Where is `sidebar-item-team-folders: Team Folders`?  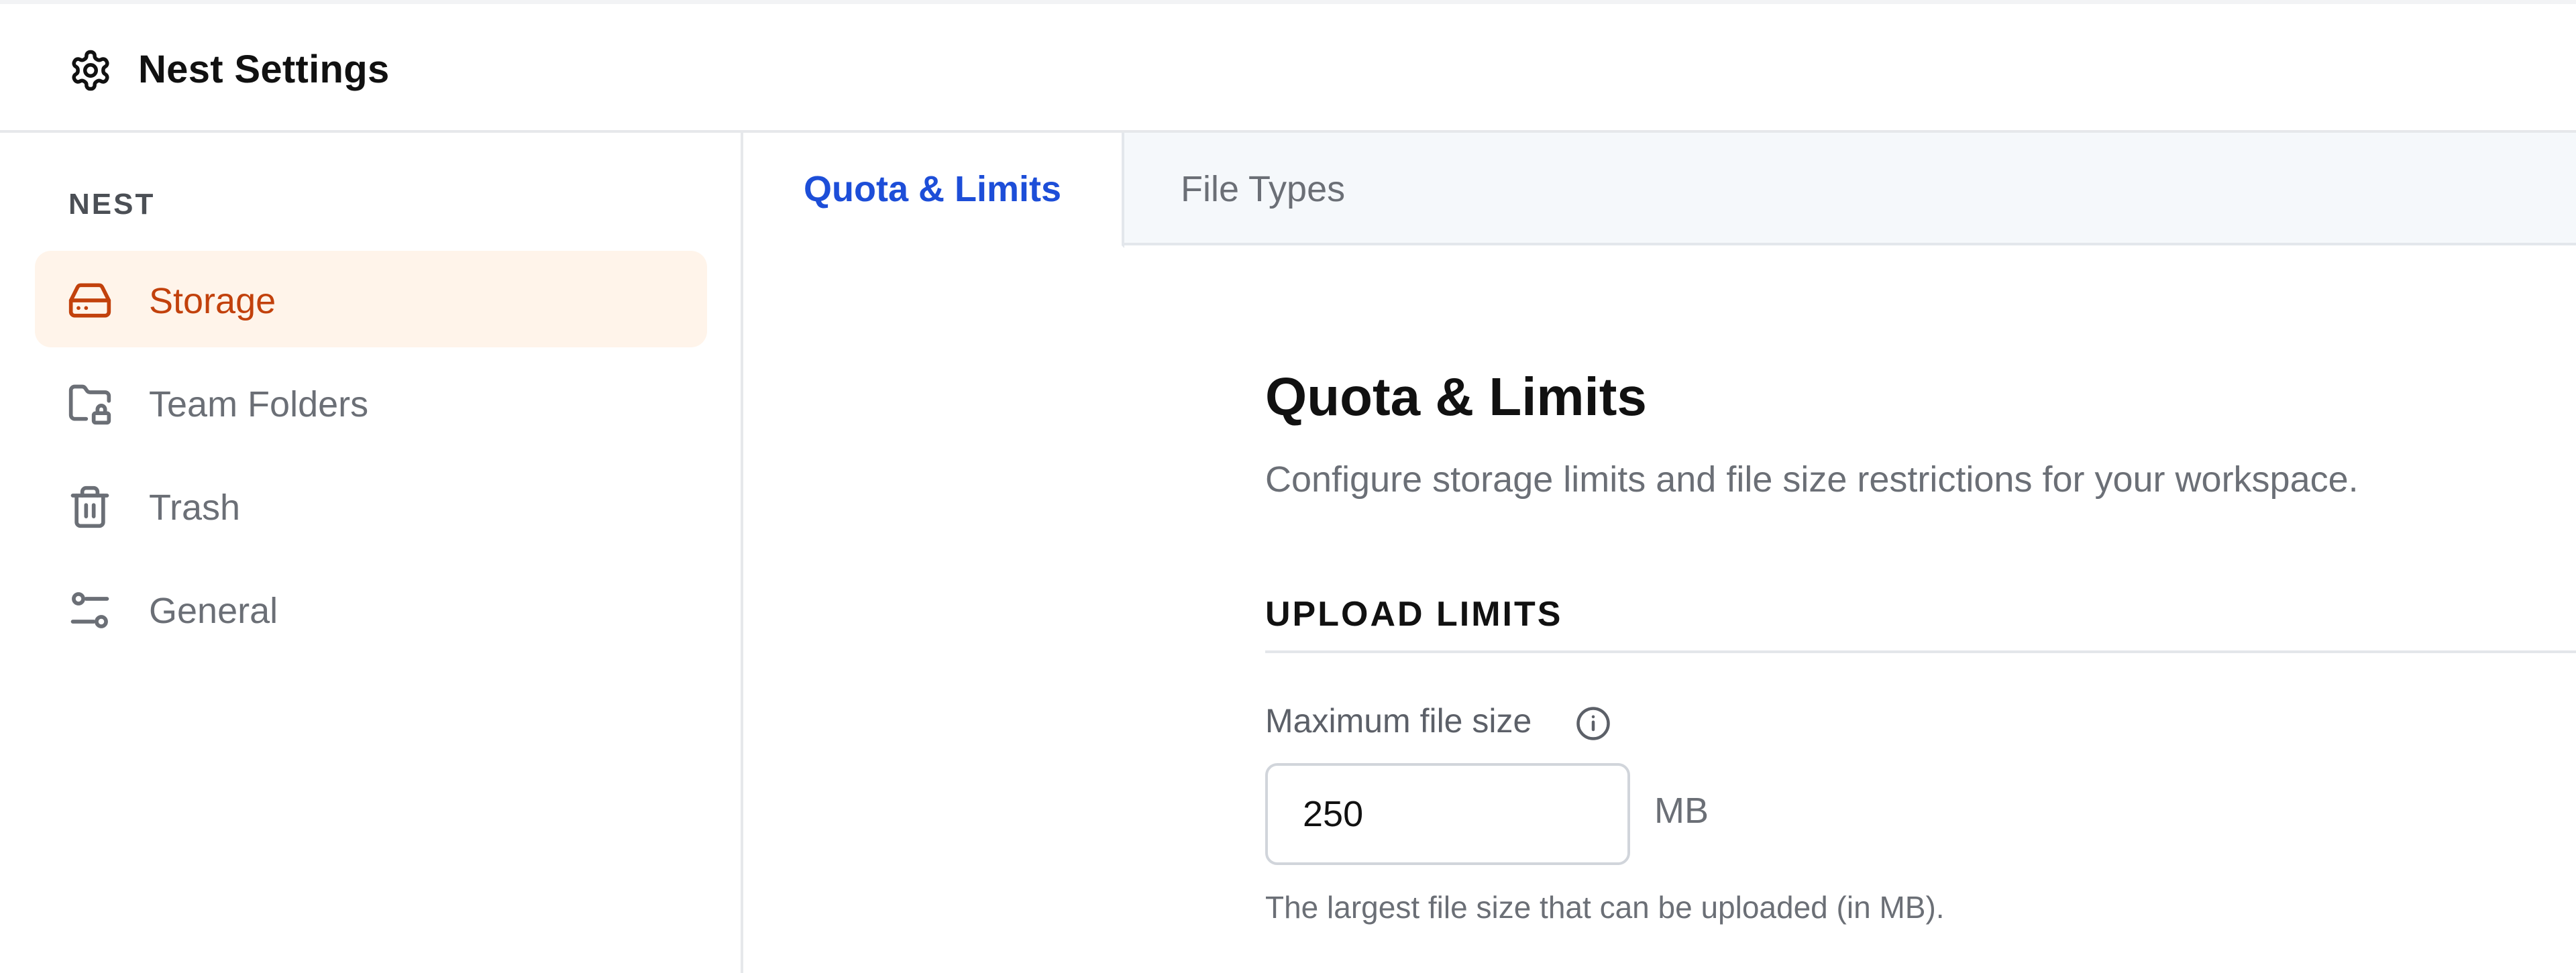
sidebar-item-team-folders: Team Folders is located at coordinates (371, 403).